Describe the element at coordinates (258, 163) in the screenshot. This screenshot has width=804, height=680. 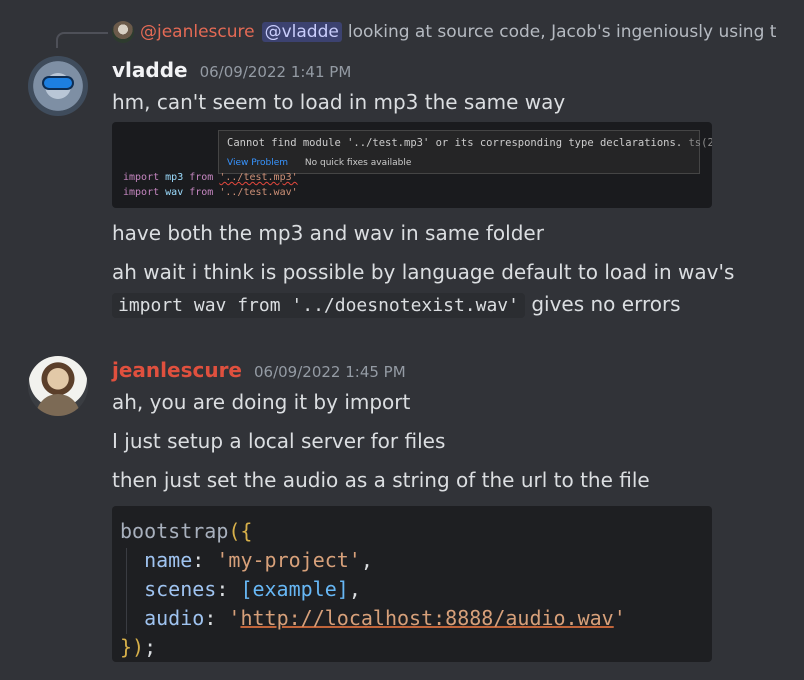
I see `view-problem-link: View Problem` at that location.